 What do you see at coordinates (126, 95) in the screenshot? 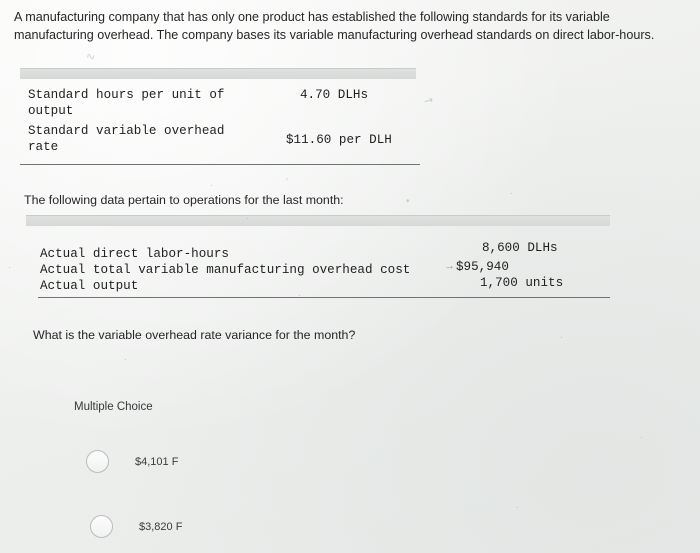
I see `standards-row-0-label-line1: Standard hours per unit of` at bounding box center [126, 95].